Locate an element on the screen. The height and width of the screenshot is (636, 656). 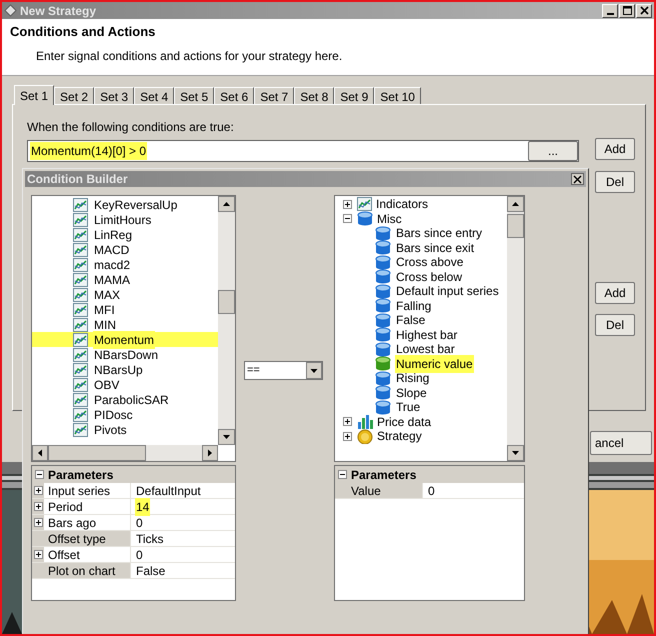
list-item: MAMA is located at coordinates (125, 279).